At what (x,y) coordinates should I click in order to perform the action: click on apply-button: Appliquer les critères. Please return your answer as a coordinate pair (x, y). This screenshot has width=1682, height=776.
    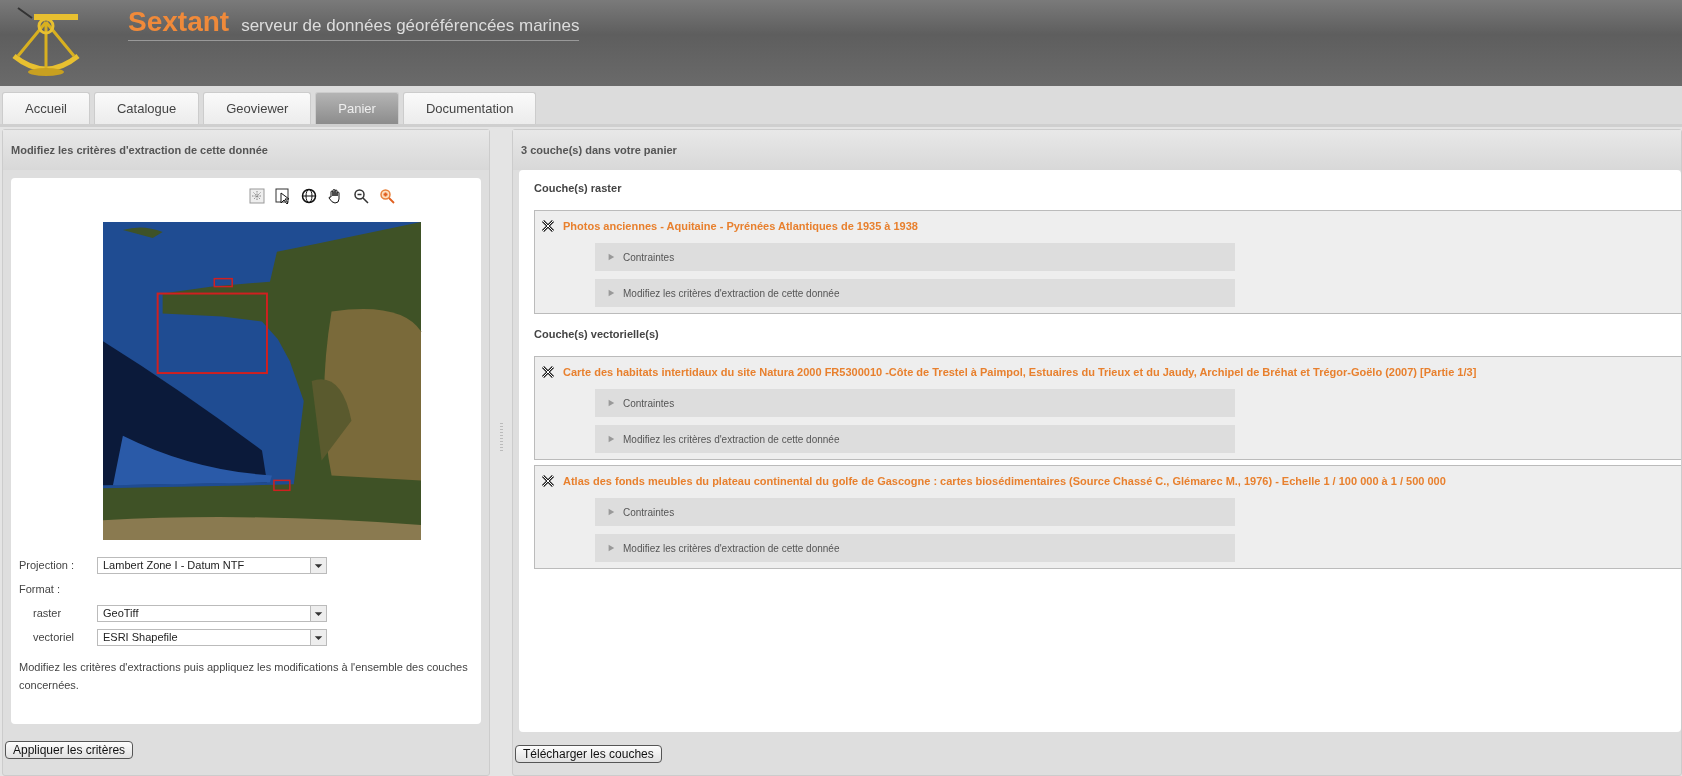
    Looking at the image, I should click on (69, 749).